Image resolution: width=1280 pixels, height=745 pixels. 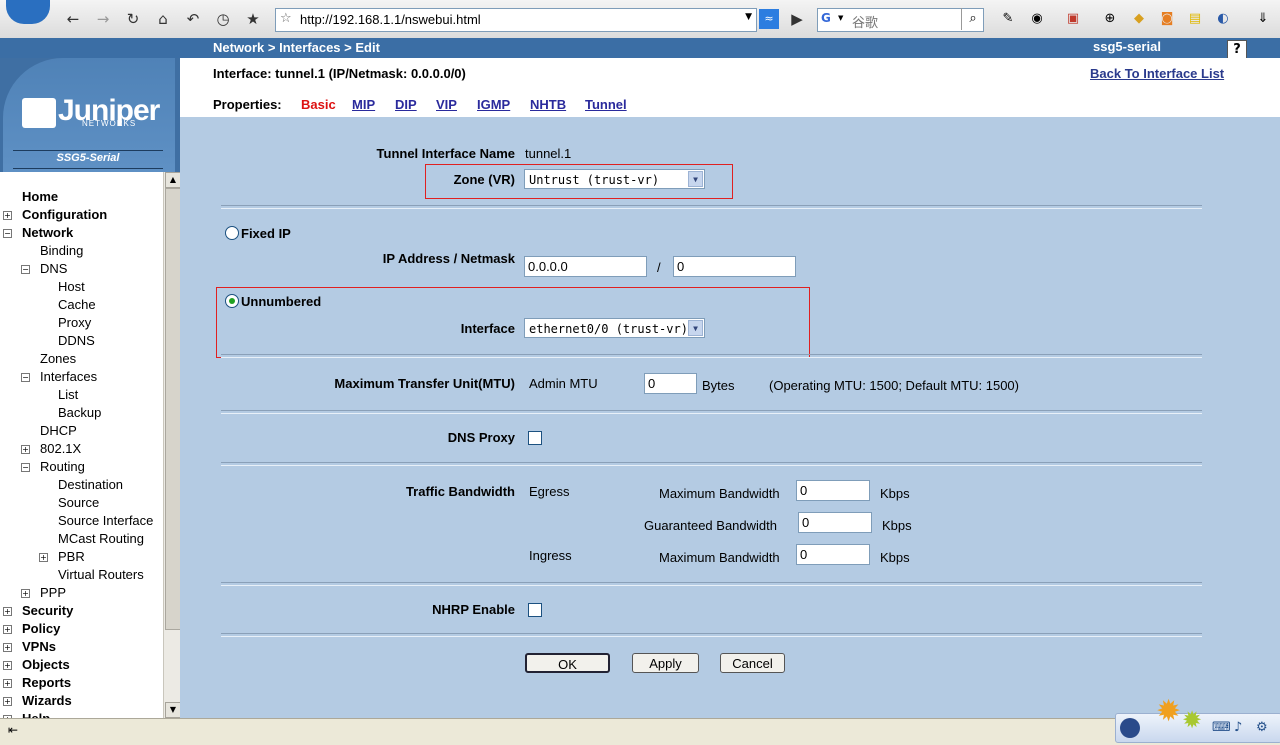 What do you see at coordinates (1037, 19) in the screenshot?
I see `camera-icon: ◉` at bounding box center [1037, 19].